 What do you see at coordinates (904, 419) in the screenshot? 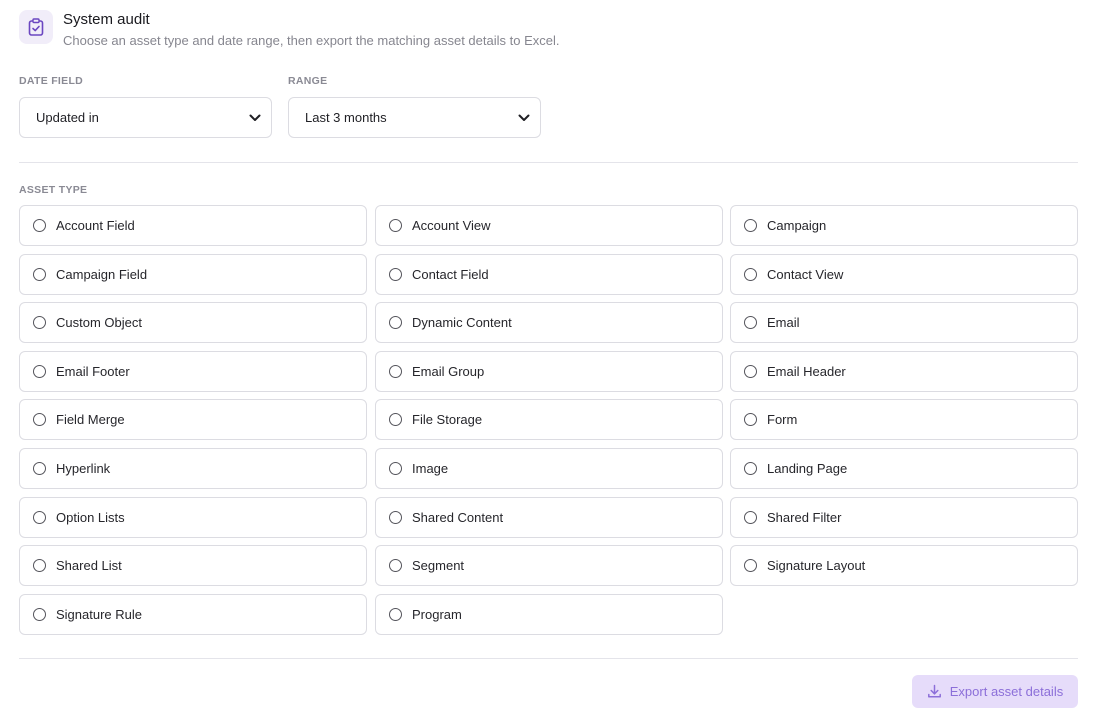
I see `asset-type-option: Form` at bounding box center [904, 419].